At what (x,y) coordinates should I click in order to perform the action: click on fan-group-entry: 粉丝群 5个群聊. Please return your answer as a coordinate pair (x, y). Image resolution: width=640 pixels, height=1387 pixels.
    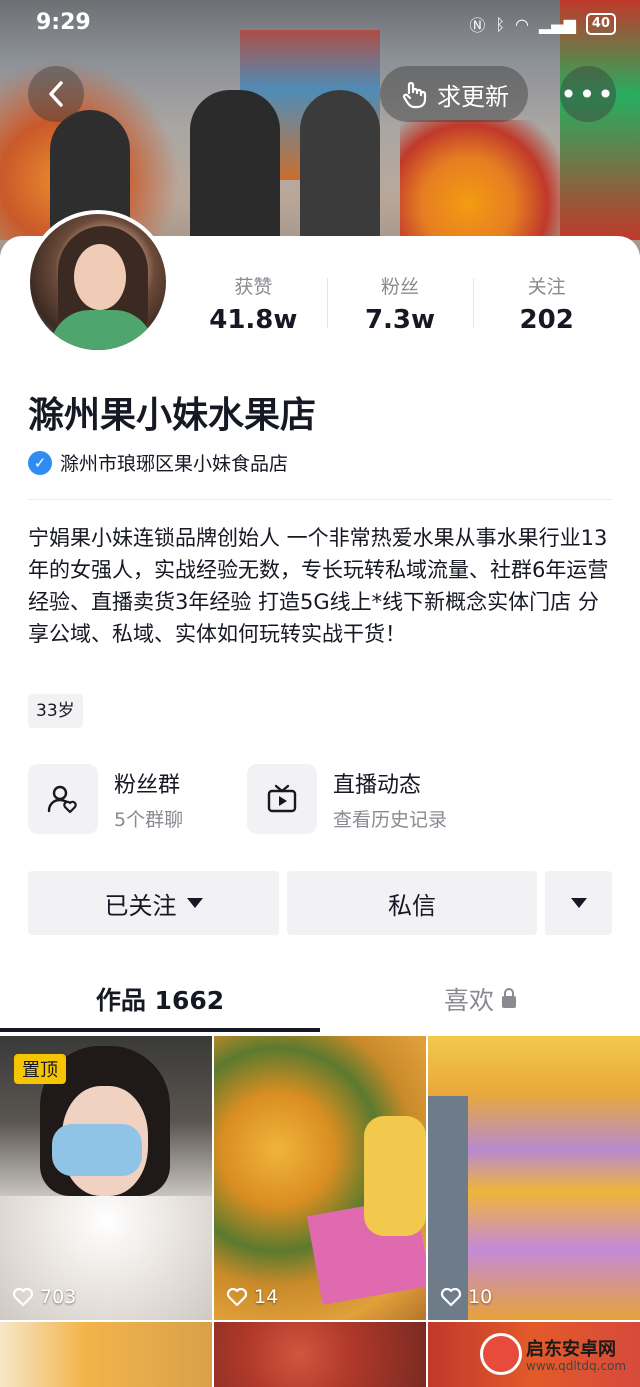
    Looking at the image, I should click on (105, 799).